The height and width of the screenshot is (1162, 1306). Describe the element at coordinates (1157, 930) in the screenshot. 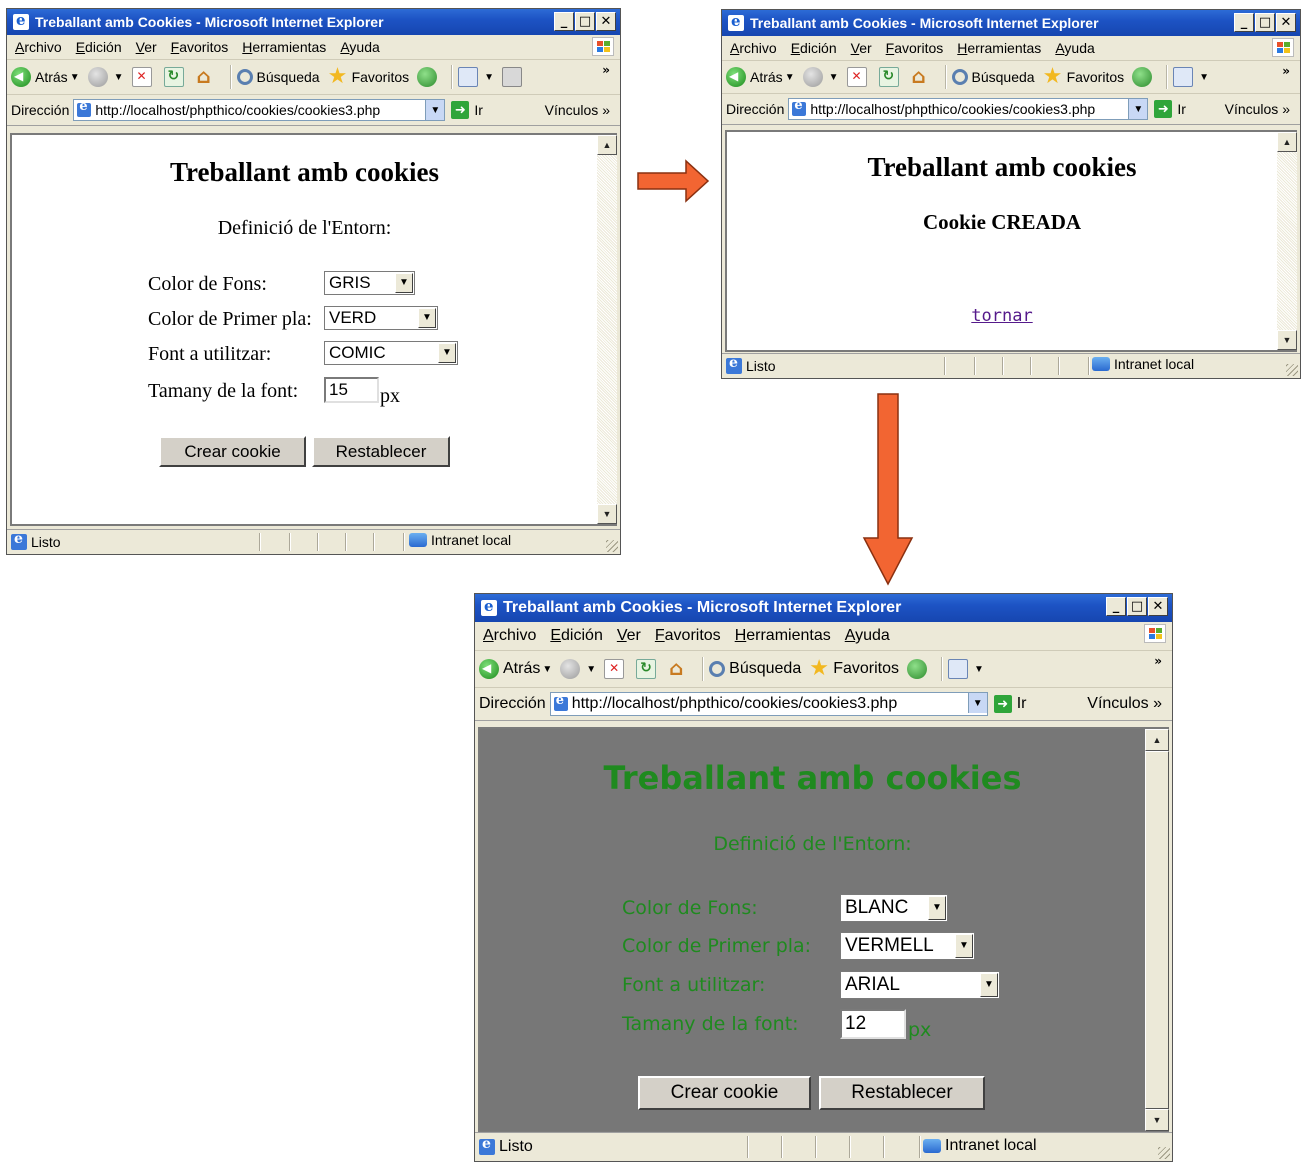

I see `scroll-thumb` at that location.